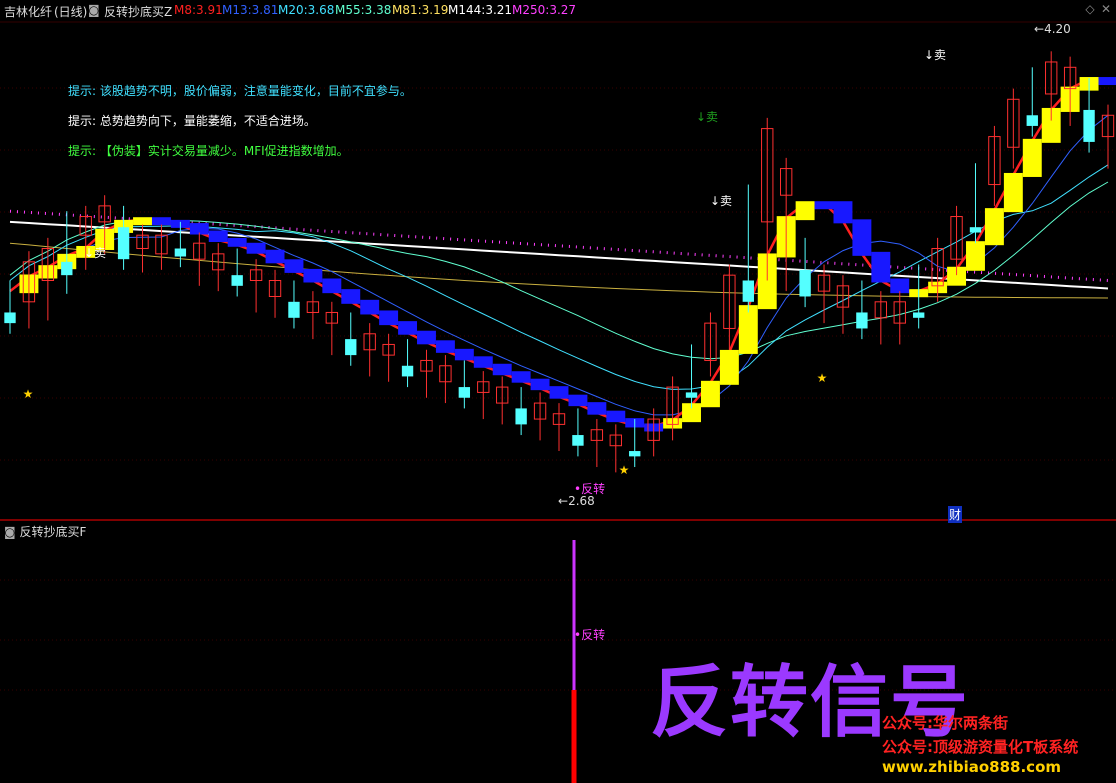 The image size is (1116, 783). What do you see at coordinates (980, 747) in the screenshot?
I see `watermark-line-2: 公众号:顶级游资量化T板系统` at bounding box center [980, 747].